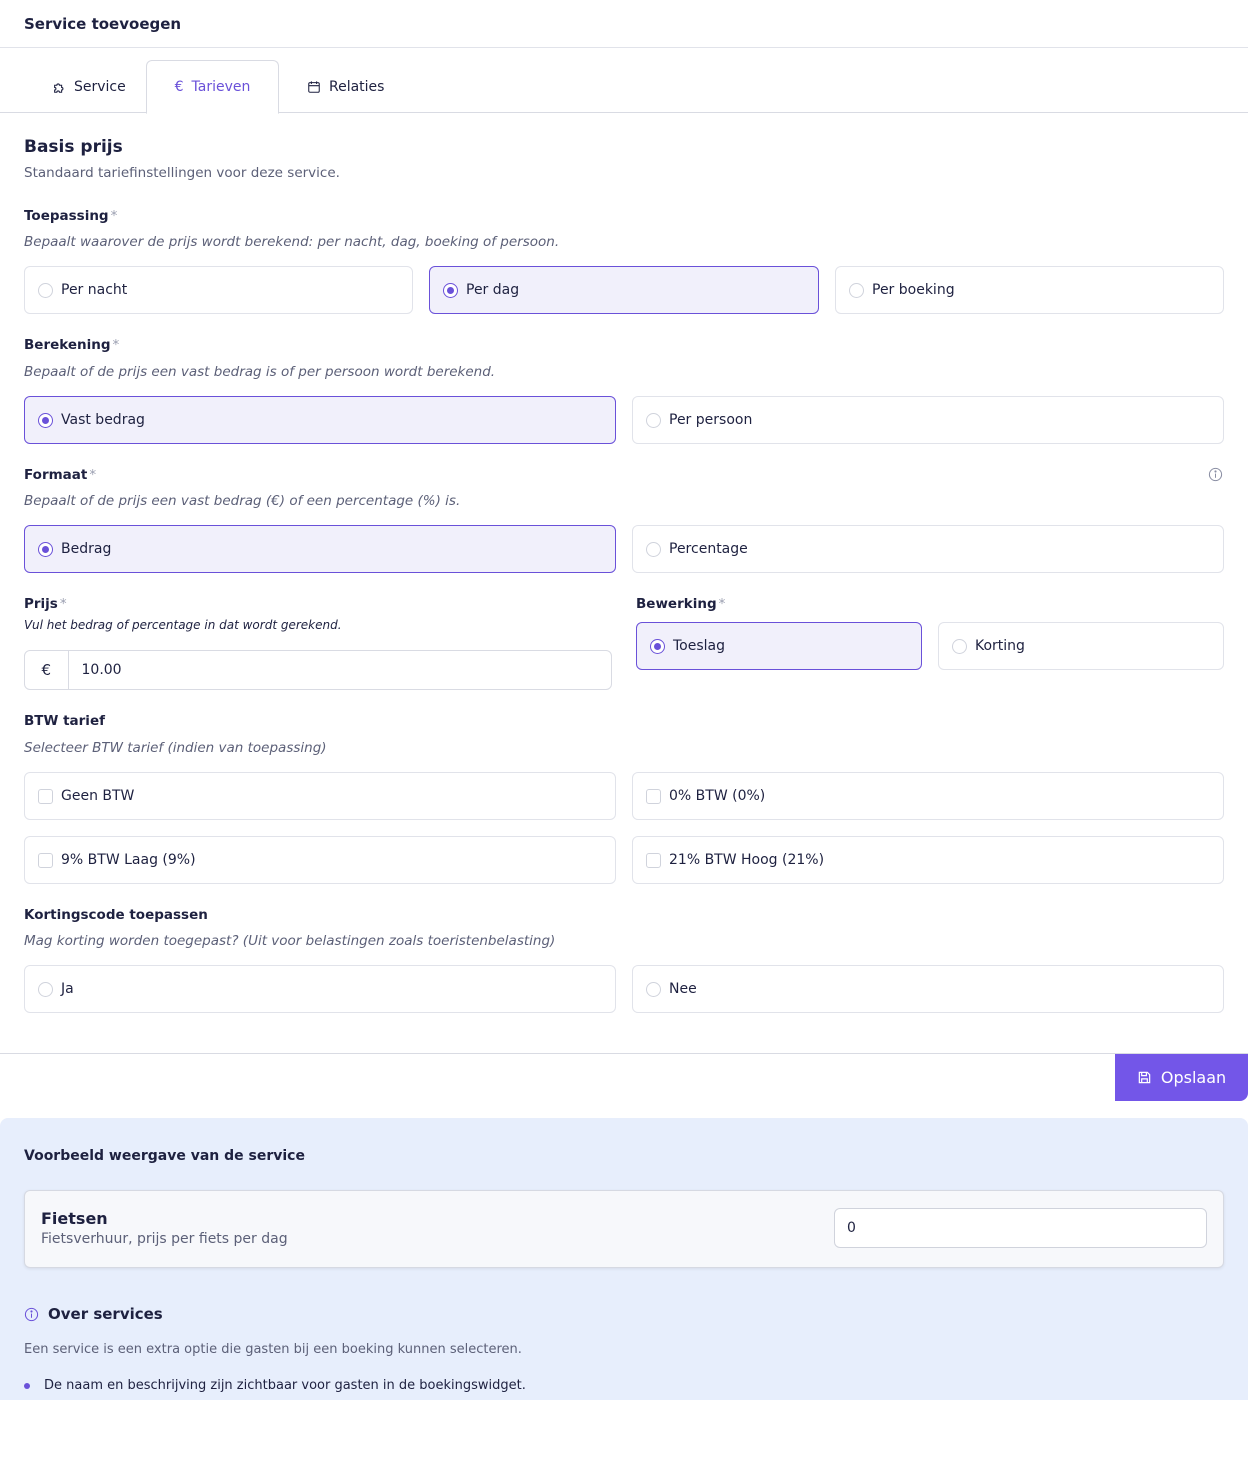  I want to click on save-icon, so click(1144, 1077).